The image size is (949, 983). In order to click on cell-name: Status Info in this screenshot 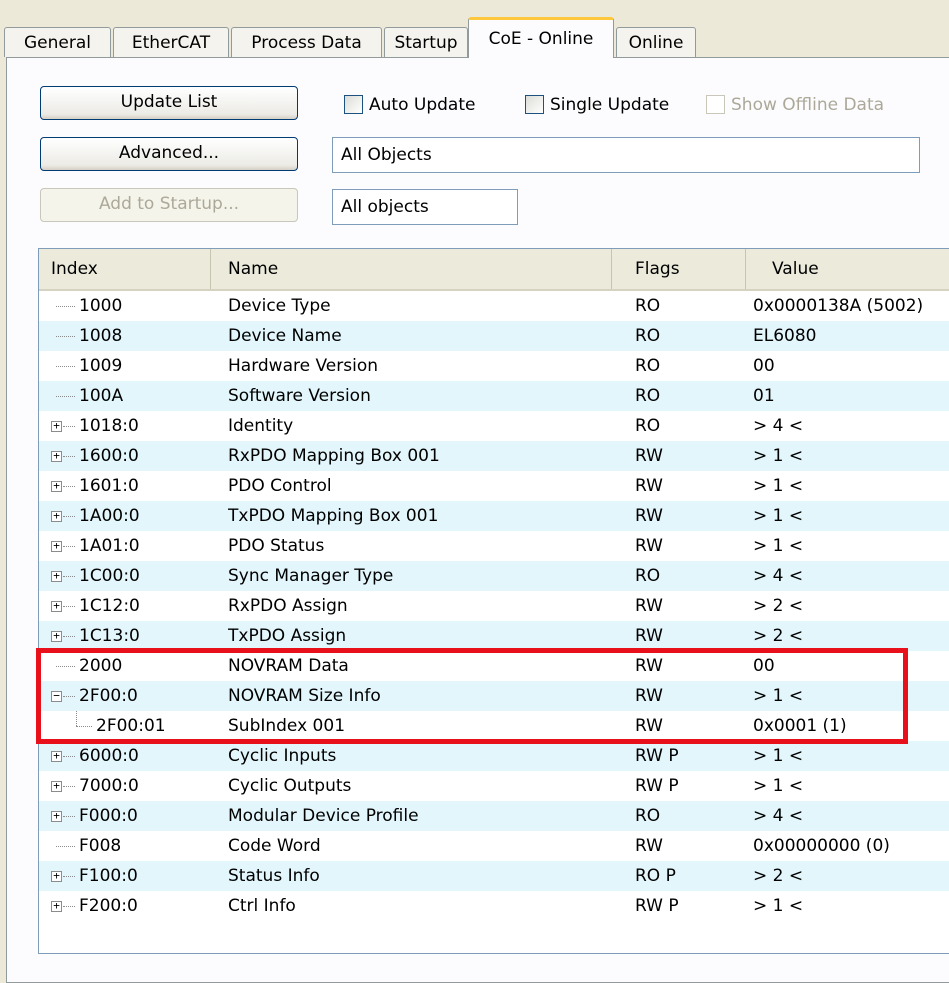, I will do `click(274, 876)`.